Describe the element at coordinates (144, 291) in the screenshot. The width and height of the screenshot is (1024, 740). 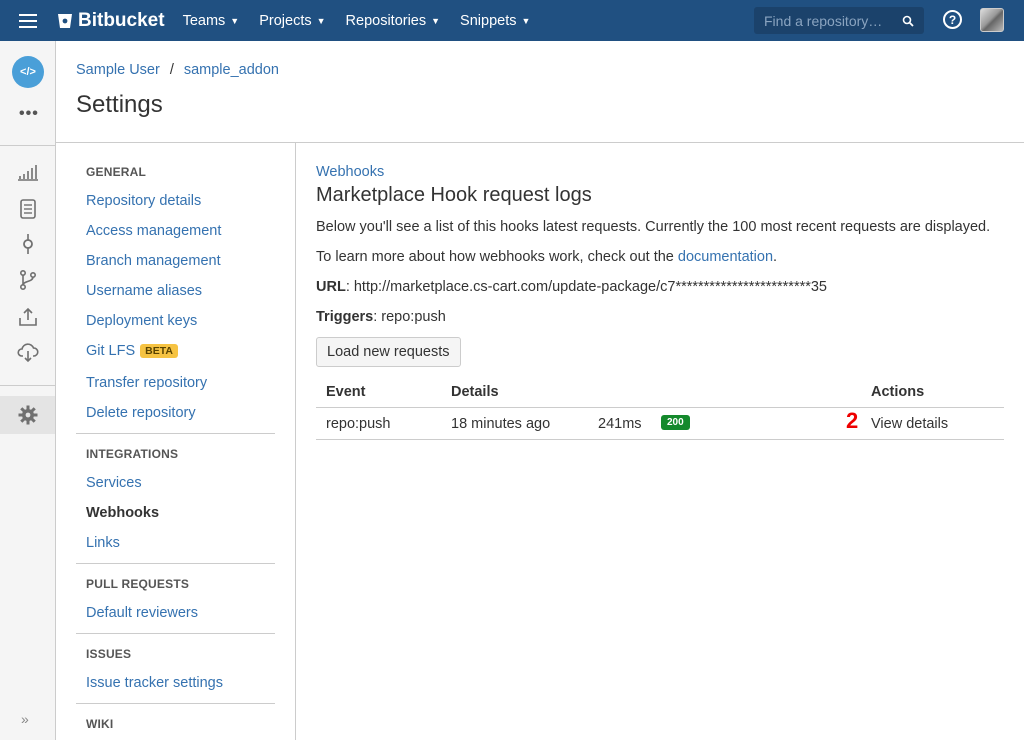
I see `nav-username-aliases: Username aliases` at that location.